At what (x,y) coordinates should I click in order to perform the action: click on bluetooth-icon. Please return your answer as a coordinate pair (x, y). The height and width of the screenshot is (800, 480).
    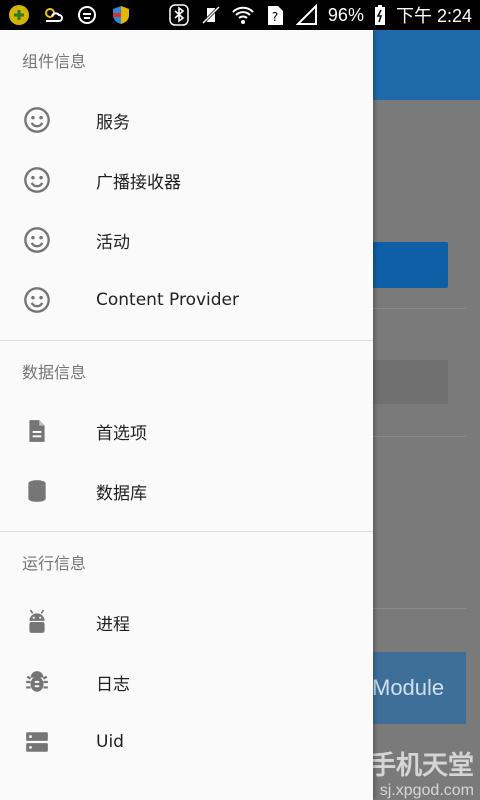
    Looking at the image, I should click on (179, 15).